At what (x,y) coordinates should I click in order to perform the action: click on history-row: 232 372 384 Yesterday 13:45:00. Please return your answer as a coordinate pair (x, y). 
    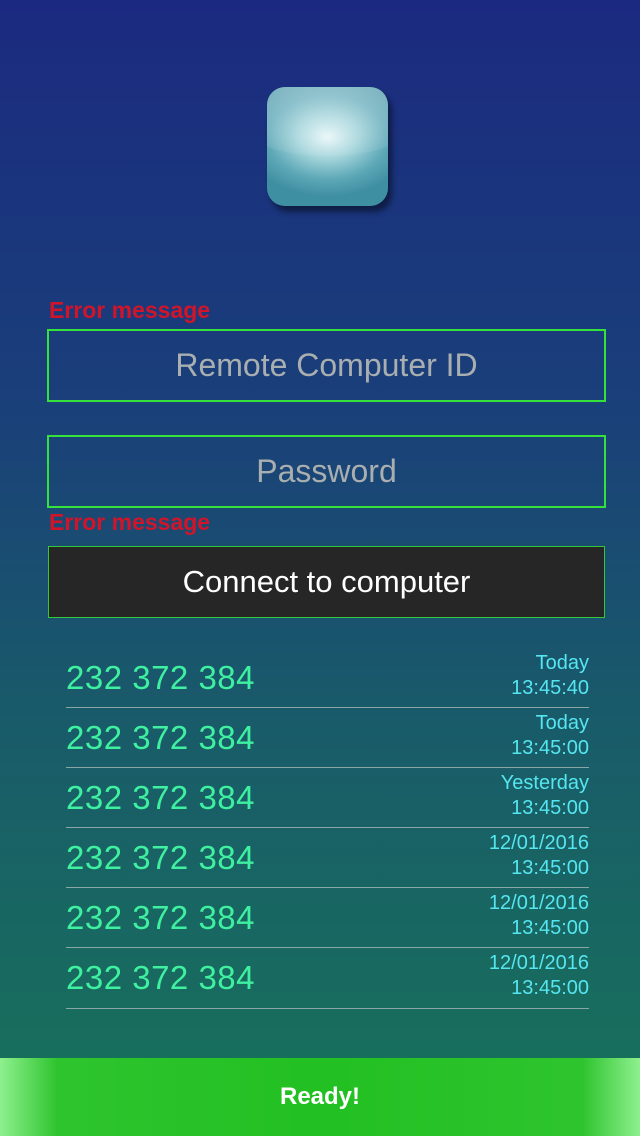
    Looking at the image, I should click on (327, 798).